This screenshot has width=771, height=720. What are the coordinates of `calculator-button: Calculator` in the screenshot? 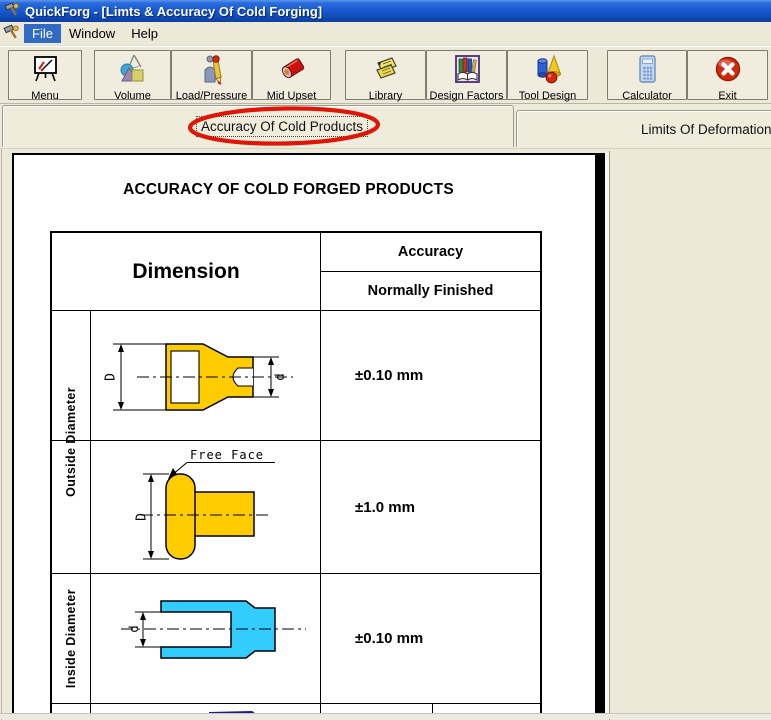 It's located at (647, 76).